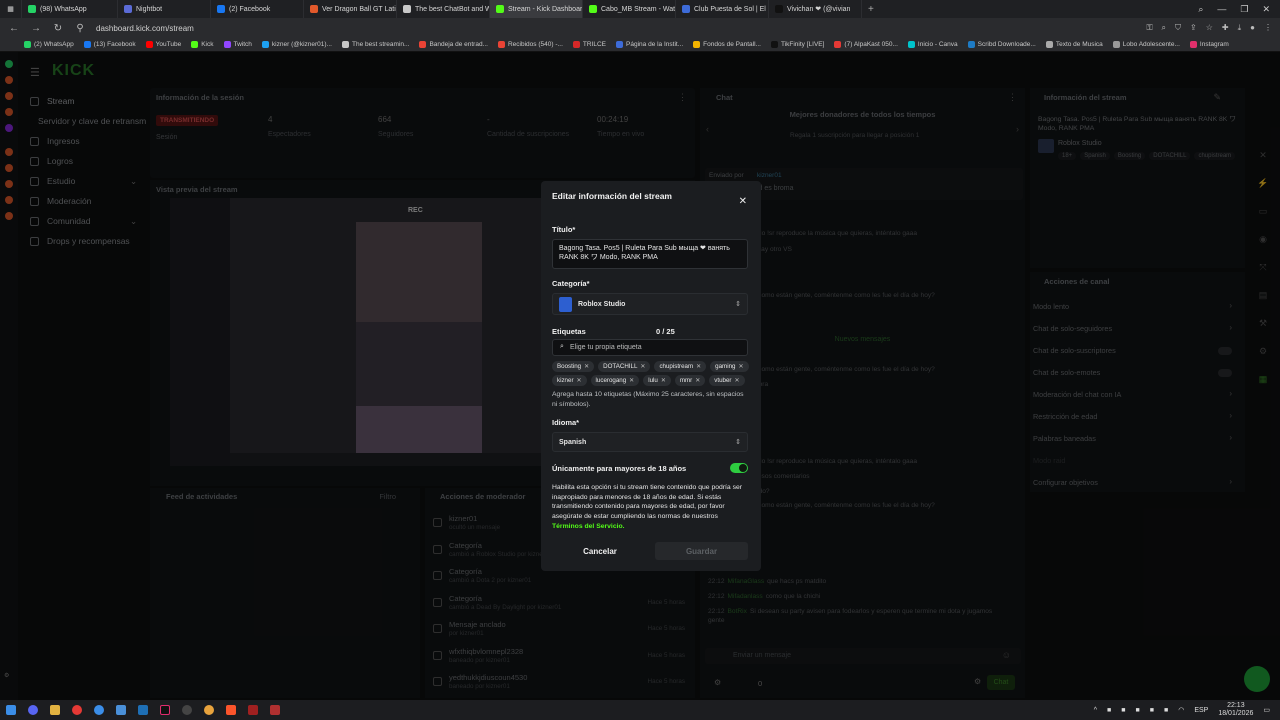 Image resolution: width=1280 pixels, height=720 pixels. I want to click on wifi-icon: ◠, so click(1181, 710).